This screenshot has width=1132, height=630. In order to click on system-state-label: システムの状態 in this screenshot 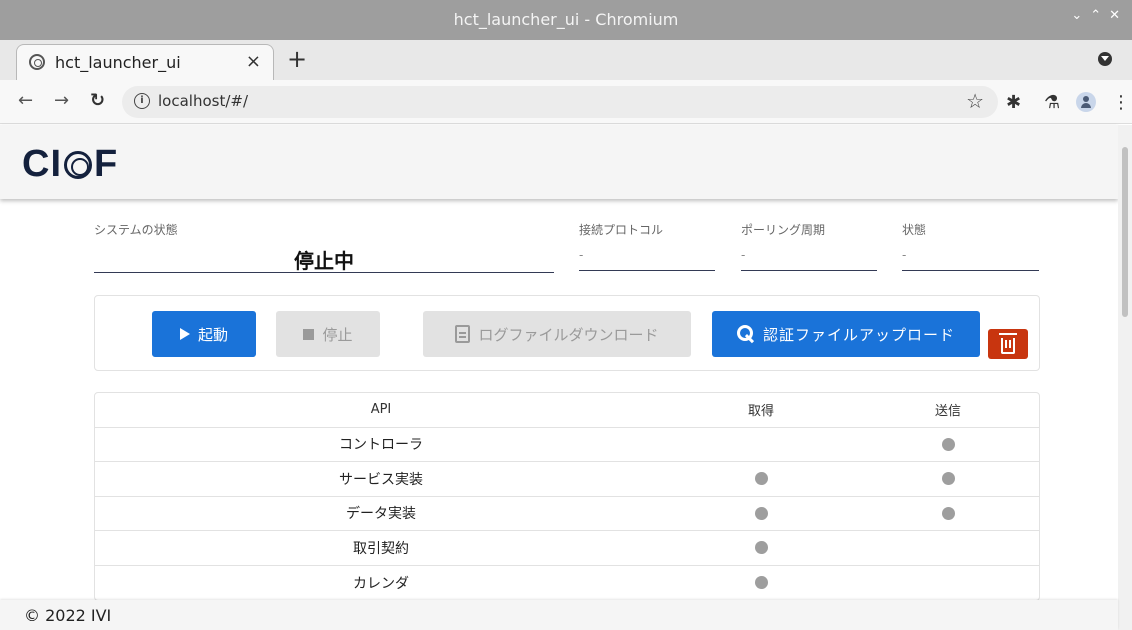, I will do `click(136, 230)`.